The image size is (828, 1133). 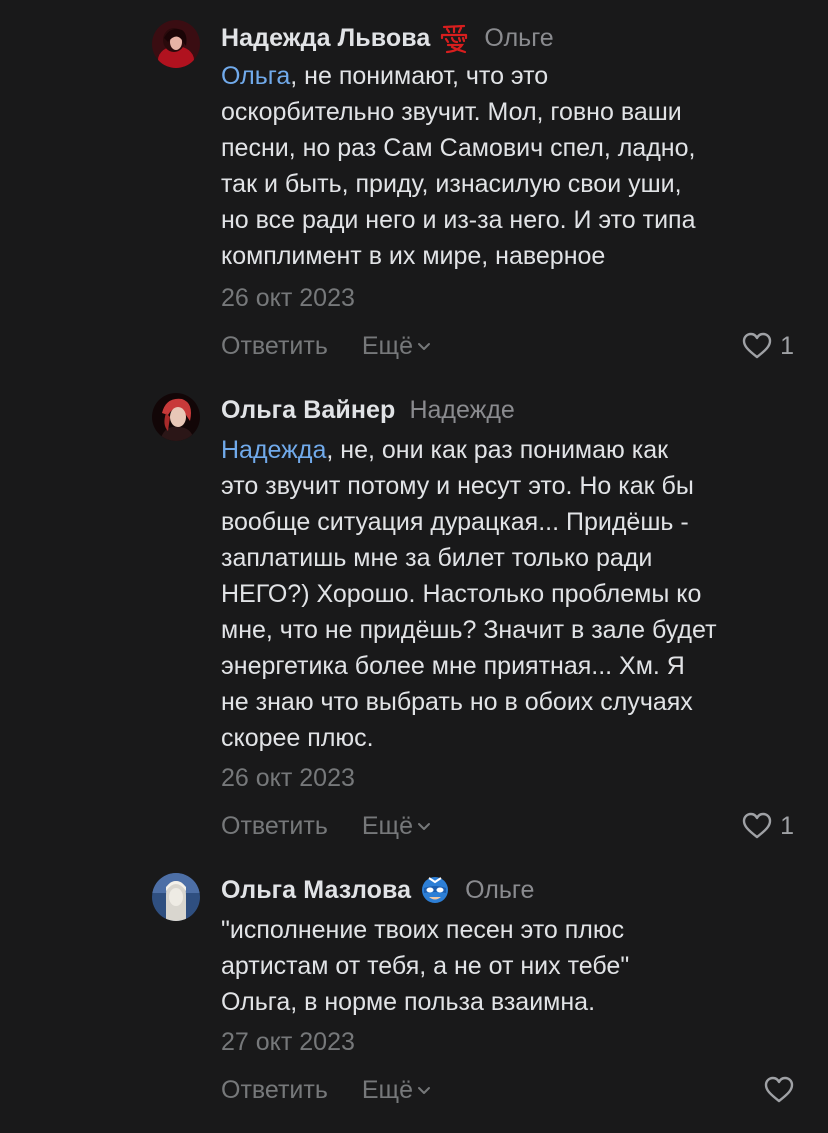 I want to click on comment-actions: Ответить Ещё, so click(x=507, y=1090).